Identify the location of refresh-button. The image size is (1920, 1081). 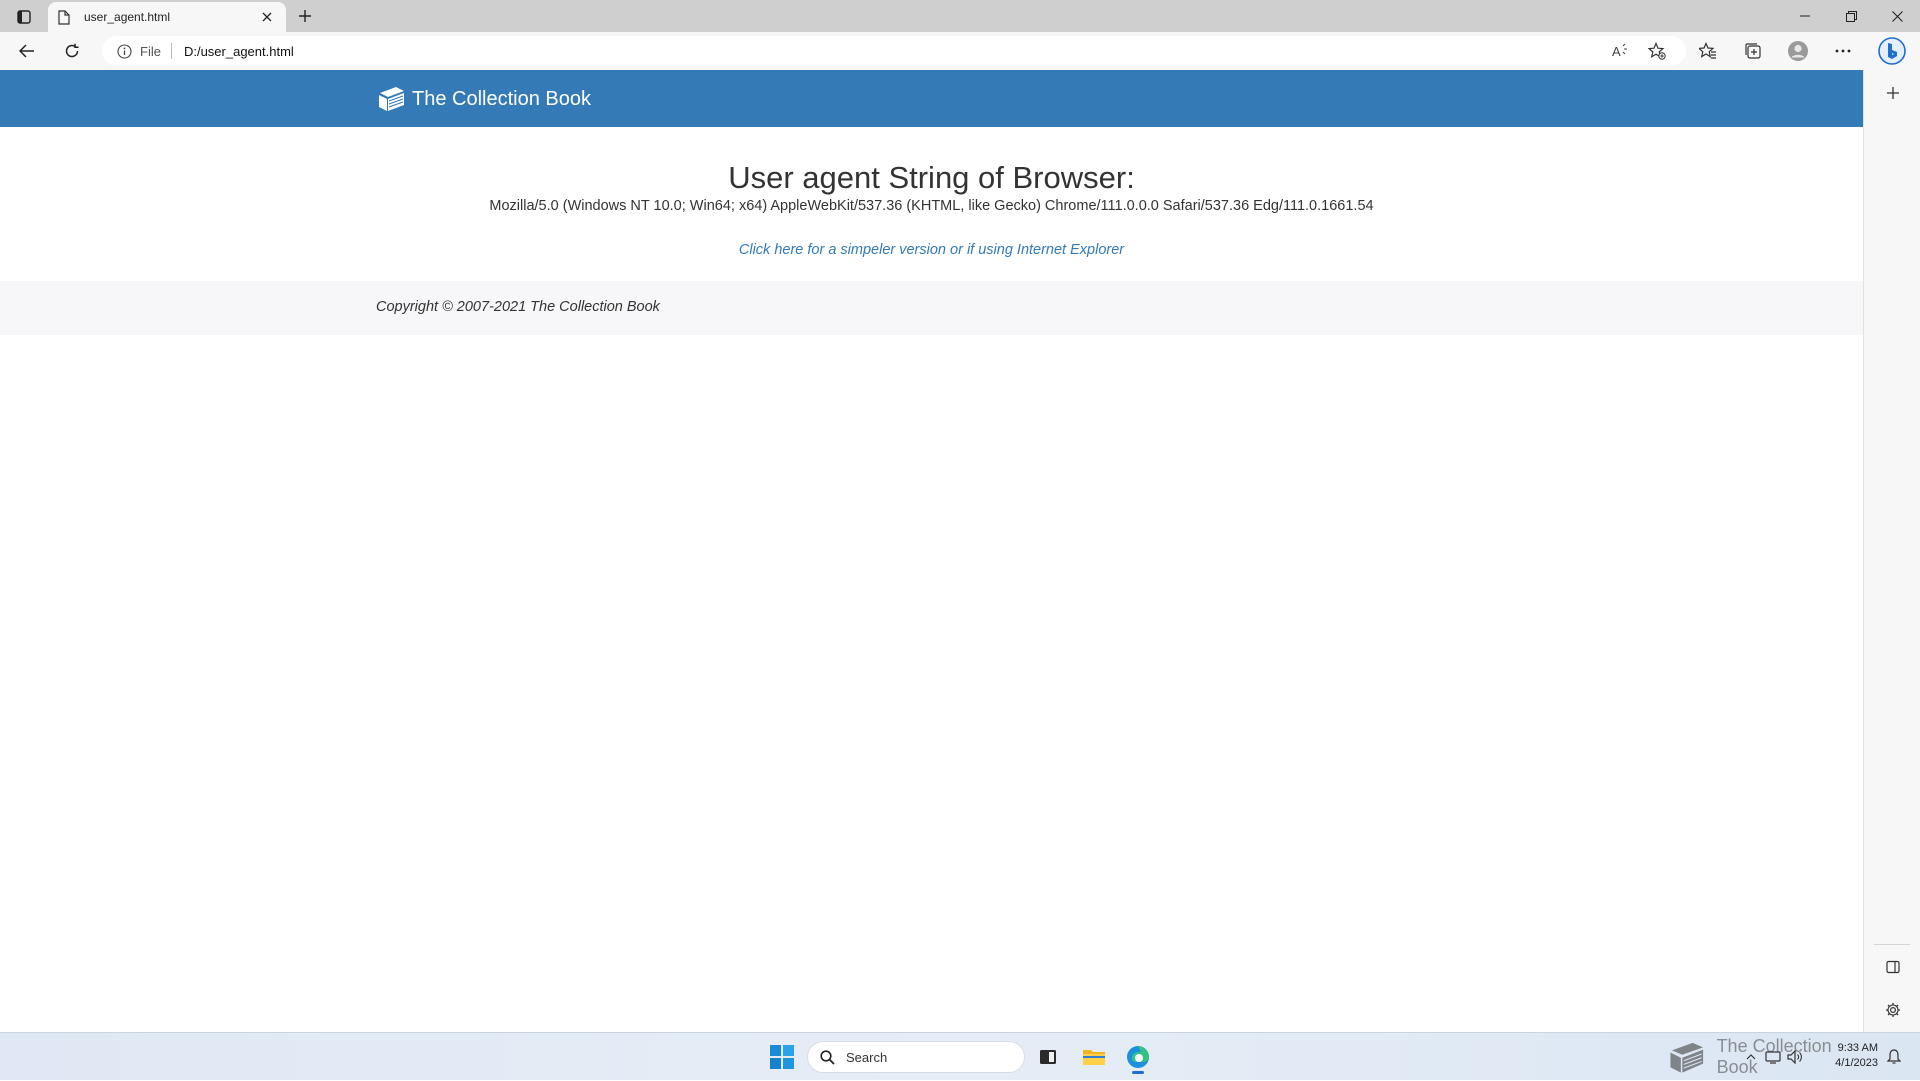
(72, 51).